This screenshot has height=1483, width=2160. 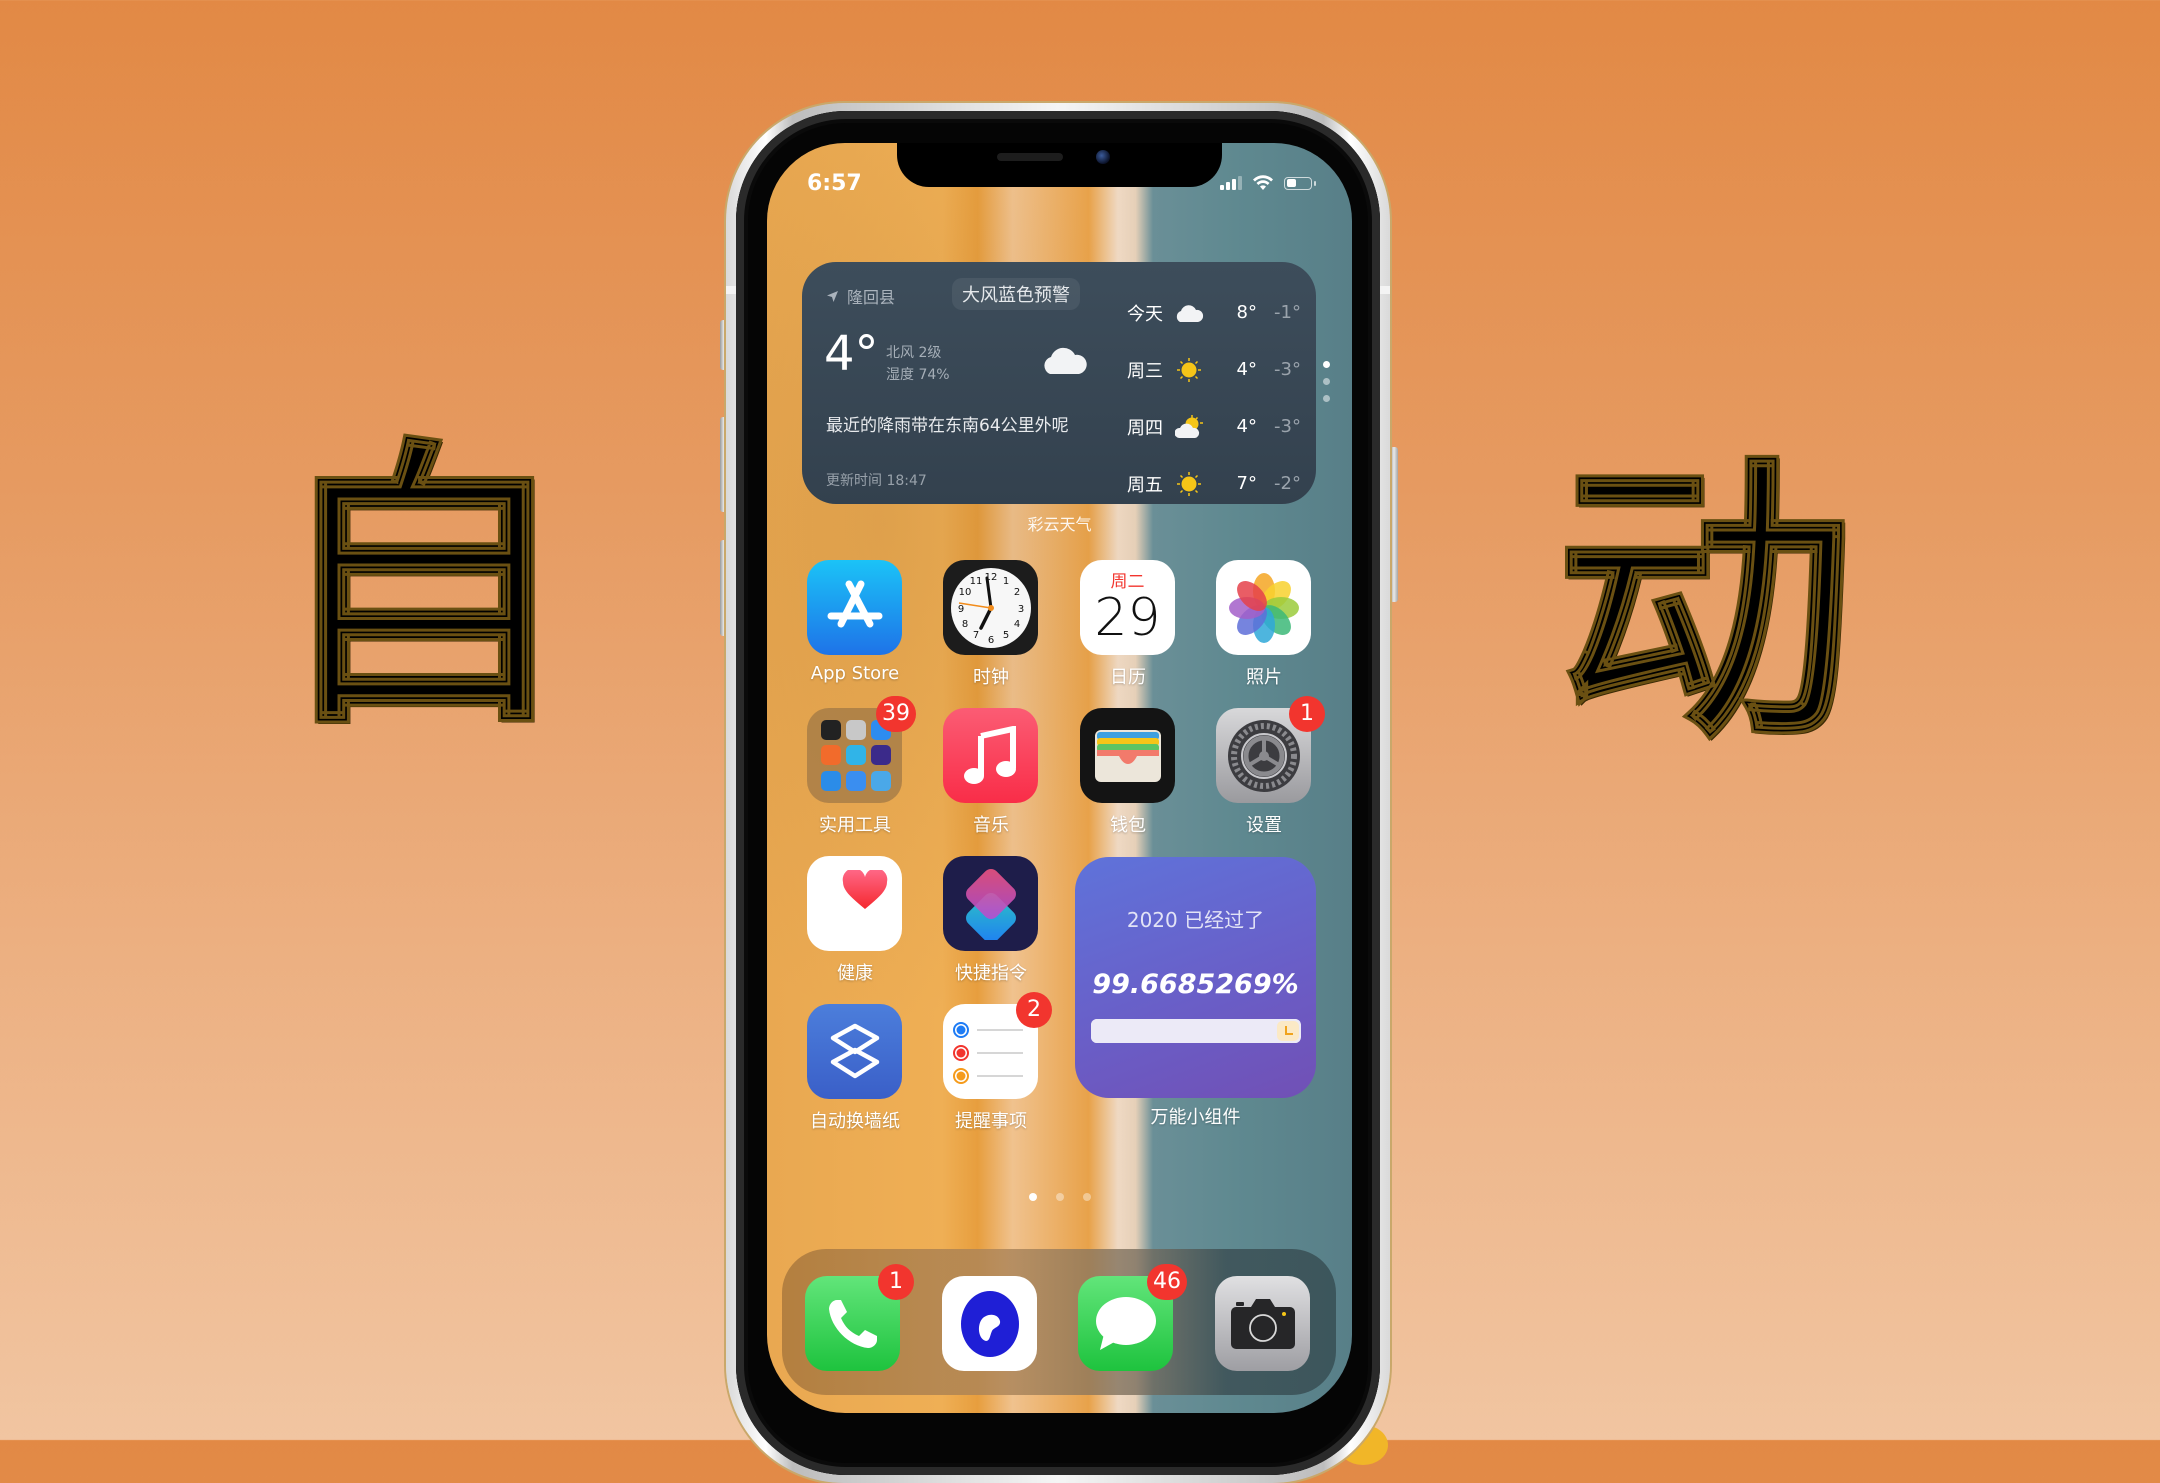 What do you see at coordinates (855, 622) in the screenshot?
I see `app-app-store: App Store` at bounding box center [855, 622].